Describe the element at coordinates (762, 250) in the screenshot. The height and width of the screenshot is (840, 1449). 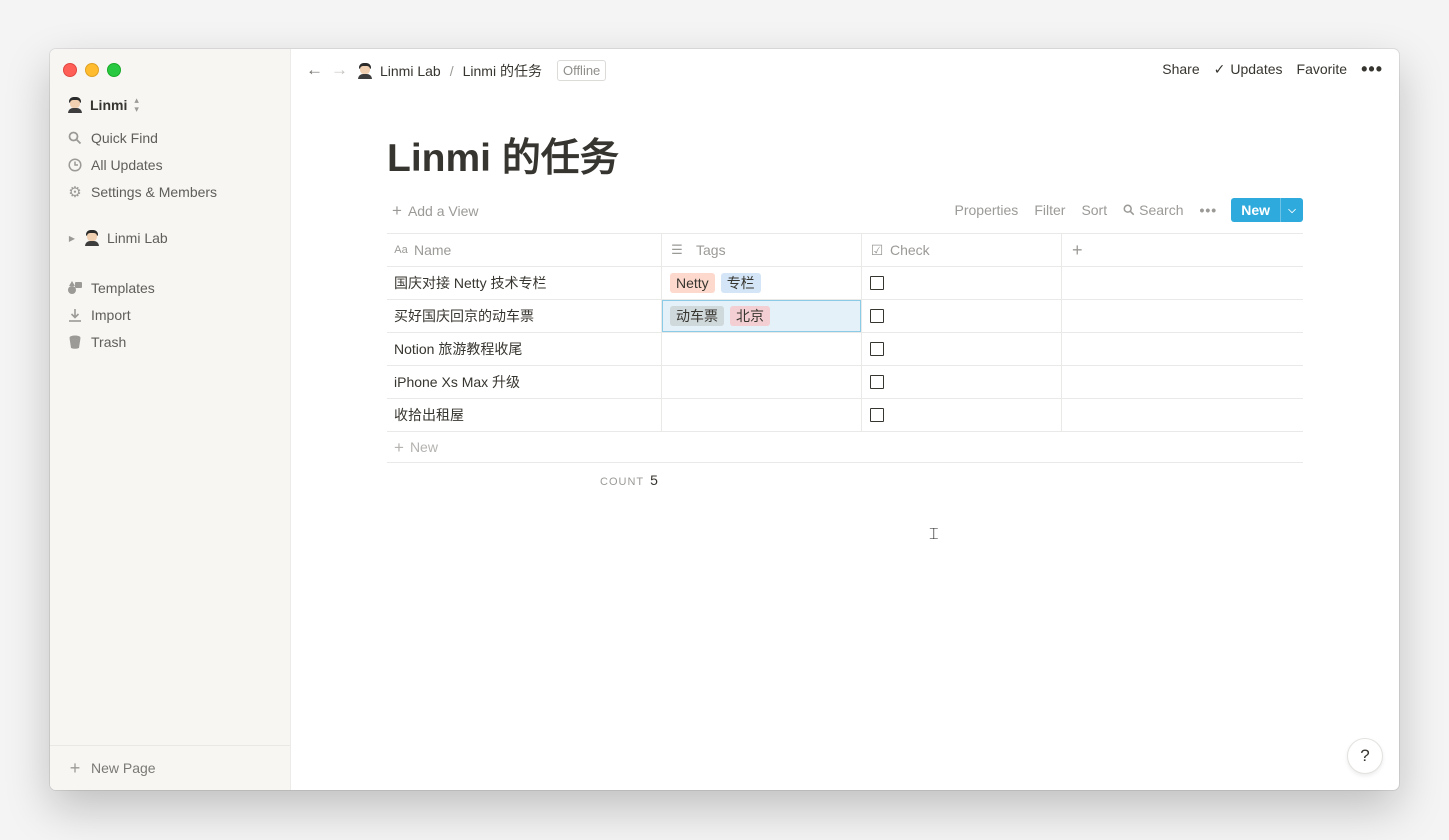
I see `column-header-tags: ☰ Tags` at that location.